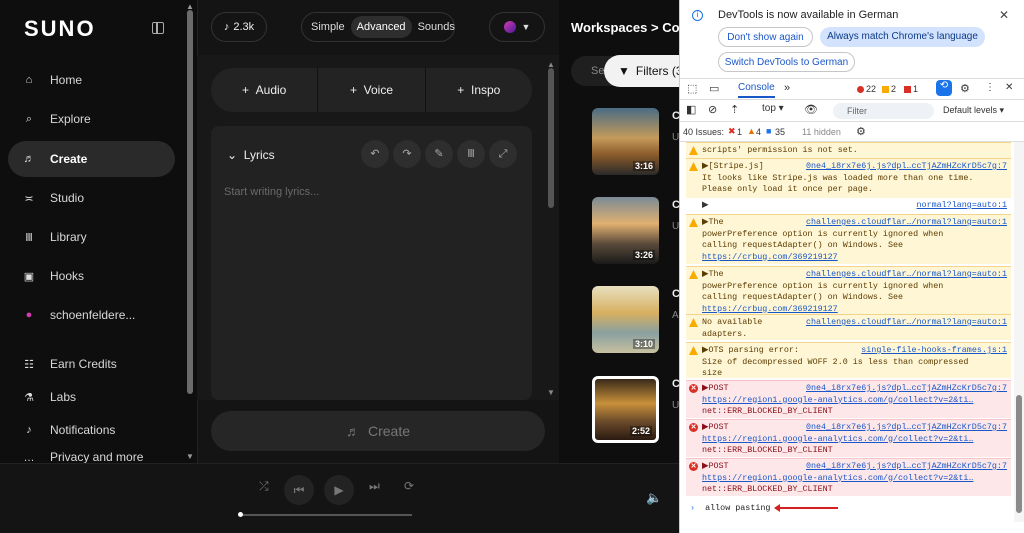 The height and width of the screenshot is (533, 1024). I want to click on track-thumbnail: 3:26, so click(625, 230).